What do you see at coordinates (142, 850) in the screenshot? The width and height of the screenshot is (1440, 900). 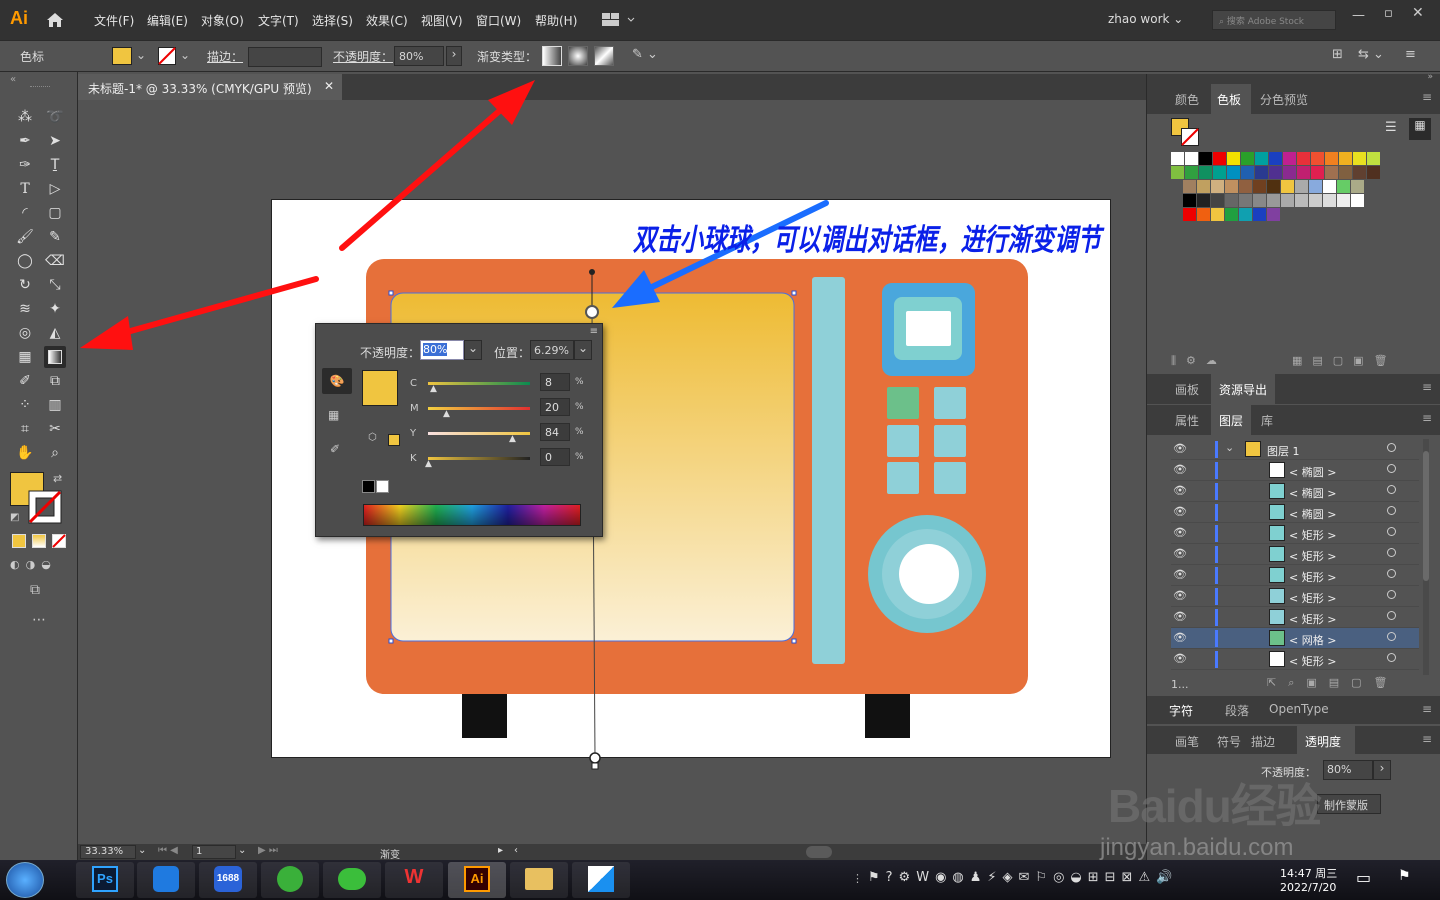 I see `zoom-dropdown-icon: ⌄` at bounding box center [142, 850].